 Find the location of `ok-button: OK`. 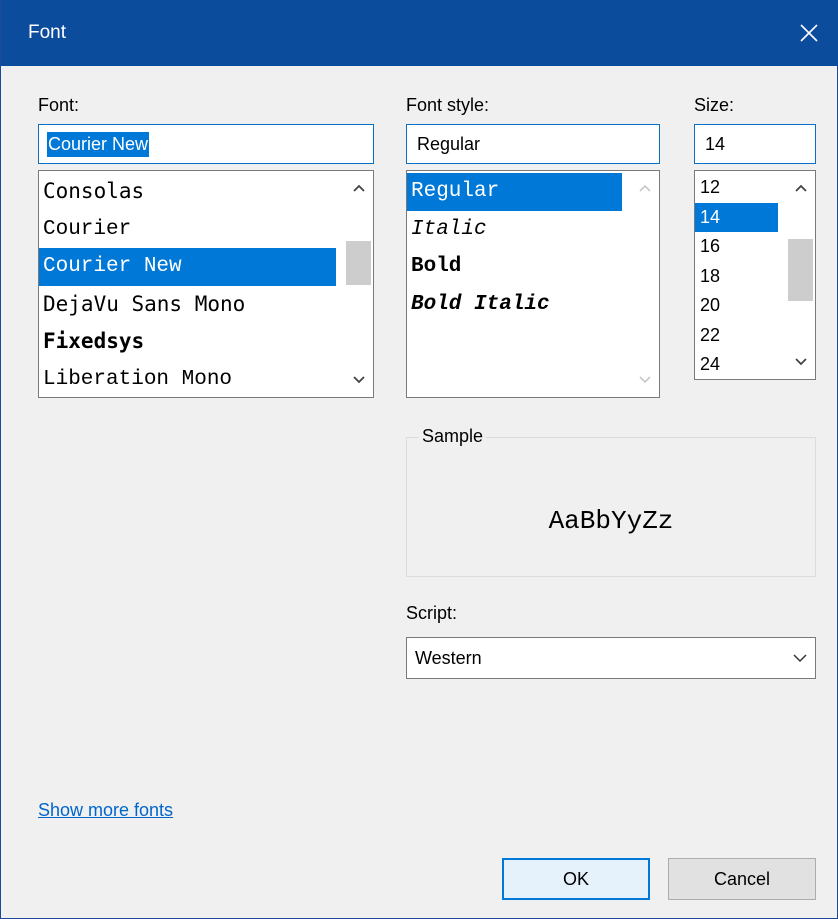

ok-button: OK is located at coordinates (576, 879).